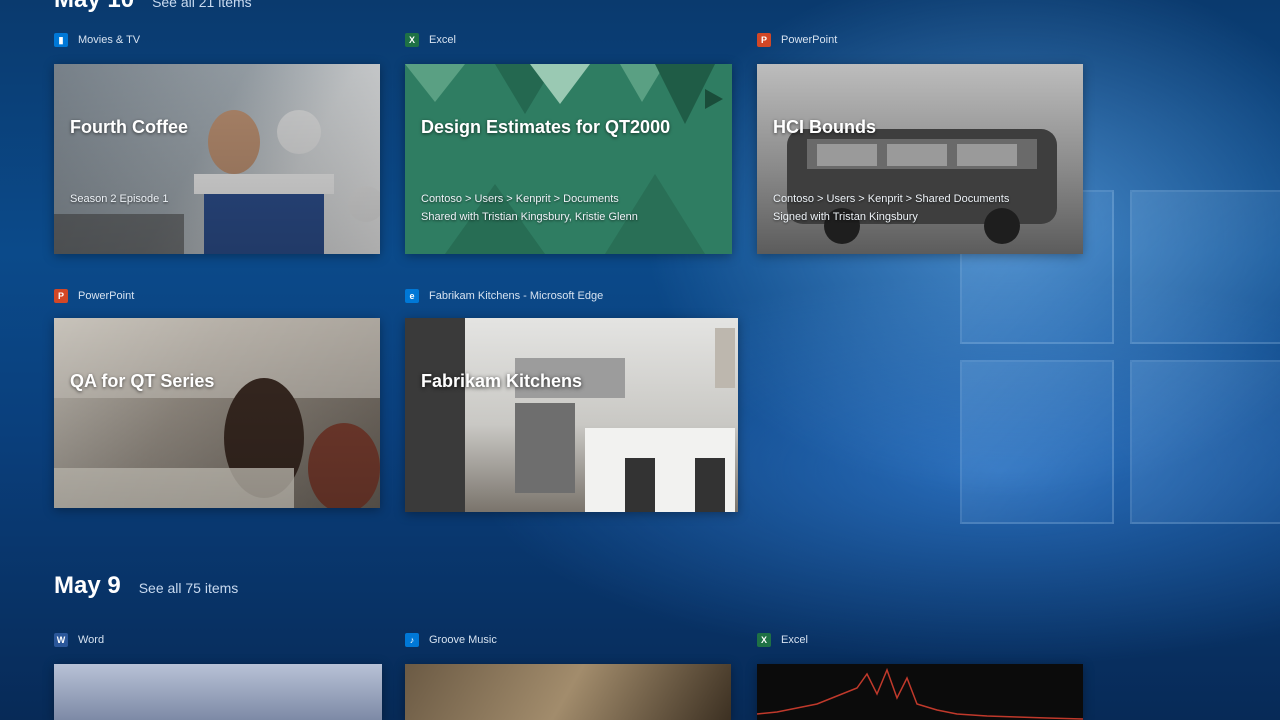 Image resolution: width=1280 pixels, height=720 pixels. Describe the element at coordinates (520, 199) in the screenshot. I see `card-subtitle-path: Contoso > Users > Kenprit > Documents` at that location.